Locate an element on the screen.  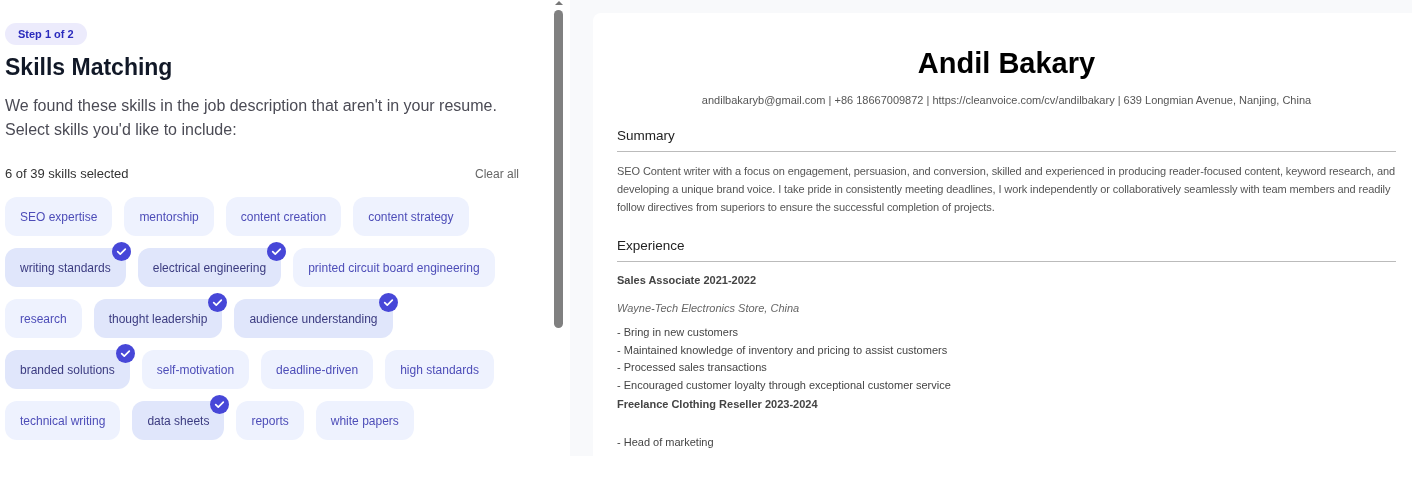
resume-name: Andil Bakary is located at coordinates (1006, 63).